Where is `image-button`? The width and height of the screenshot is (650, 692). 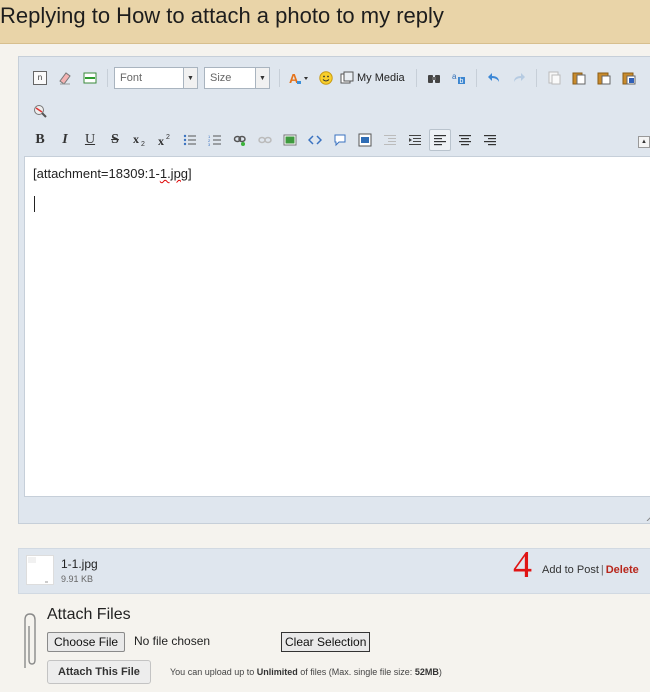
image-button is located at coordinates (290, 140).